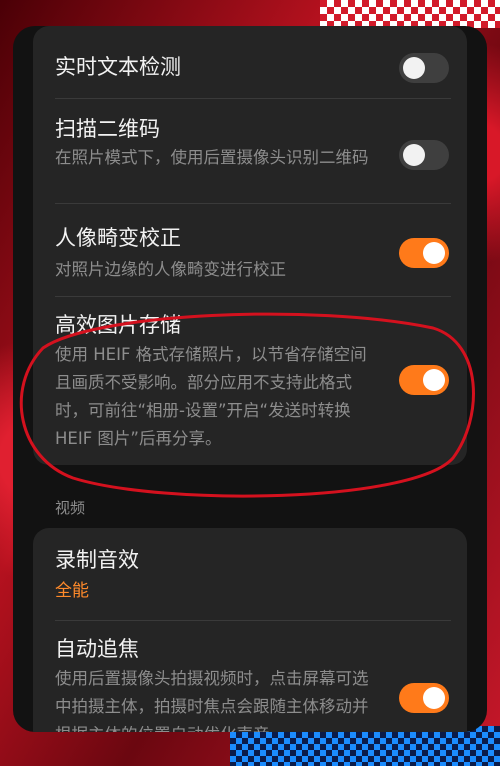  What do you see at coordinates (72, 591) in the screenshot?
I see `record-audio-value: 全能` at bounding box center [72, 591].